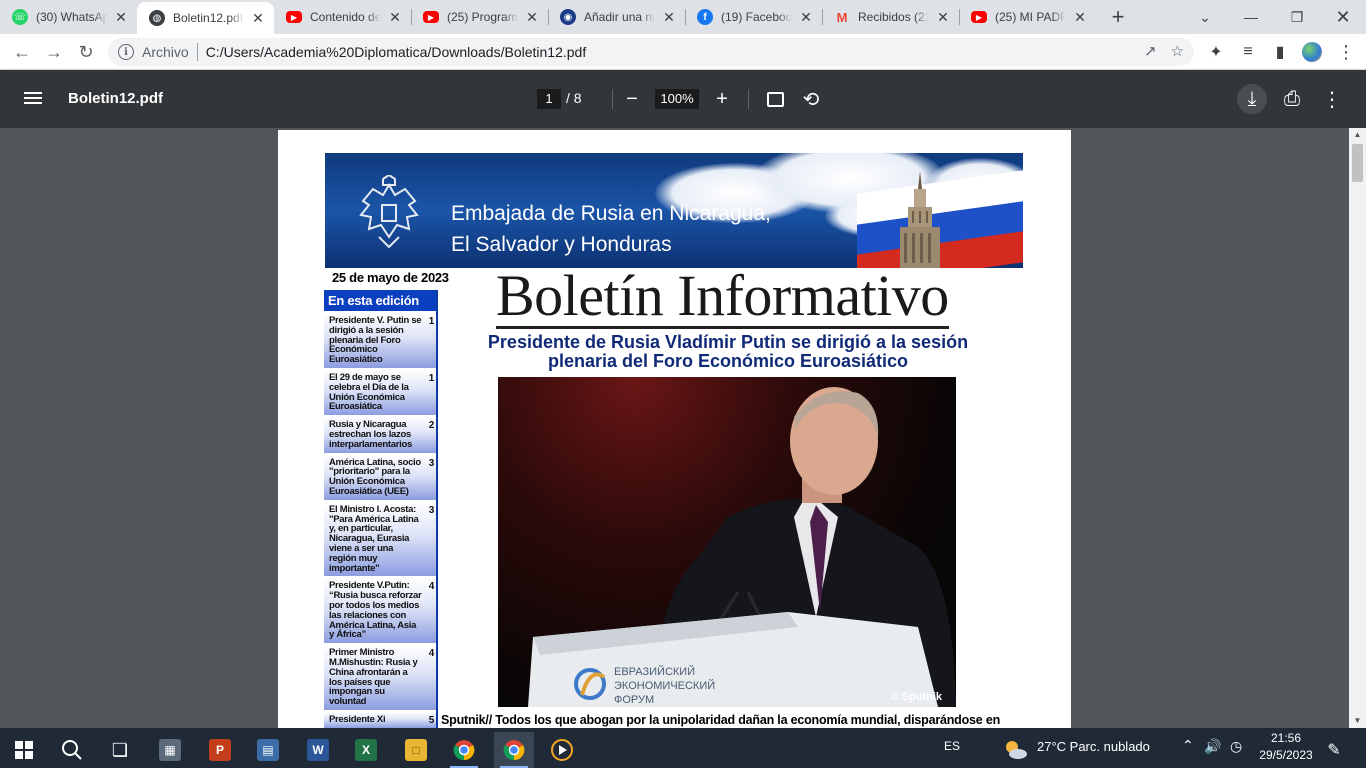  I want to click on download-icon: ⤓, so click(1252, 99).